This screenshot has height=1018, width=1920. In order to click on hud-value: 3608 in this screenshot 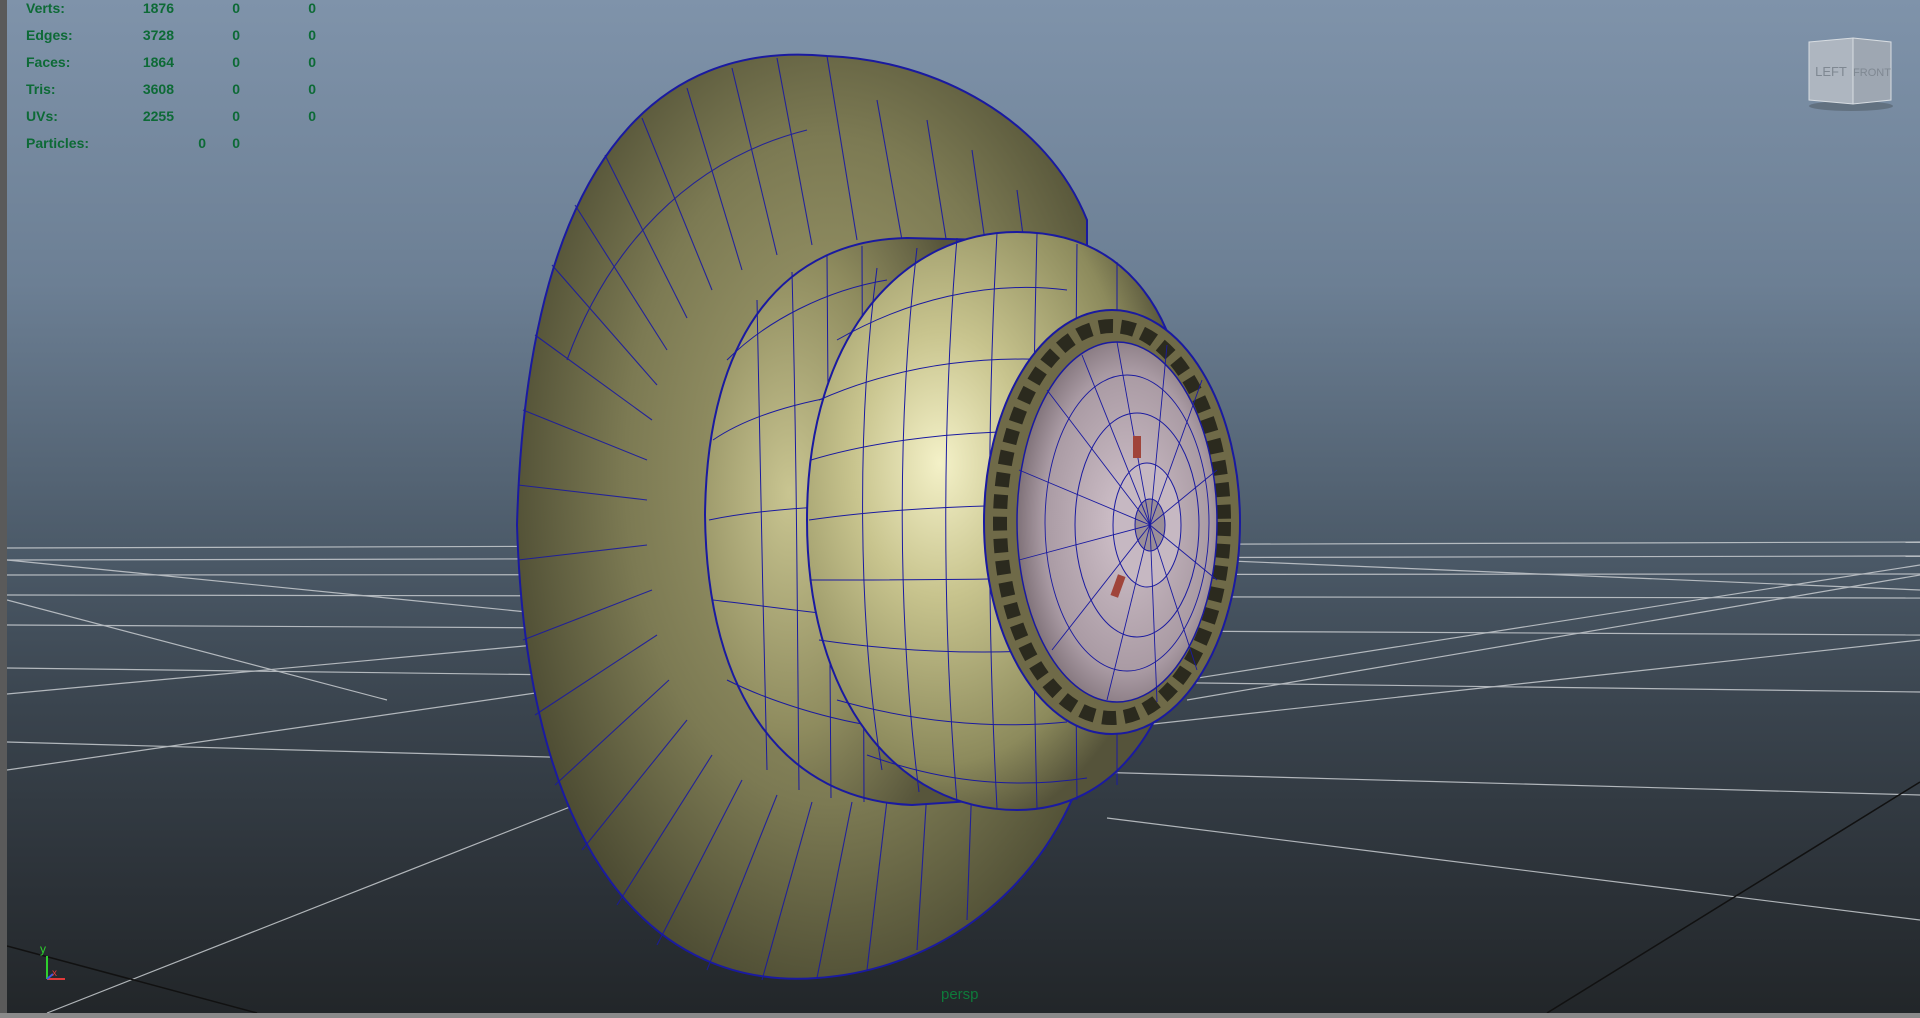, I will do `click(158, 89)`.